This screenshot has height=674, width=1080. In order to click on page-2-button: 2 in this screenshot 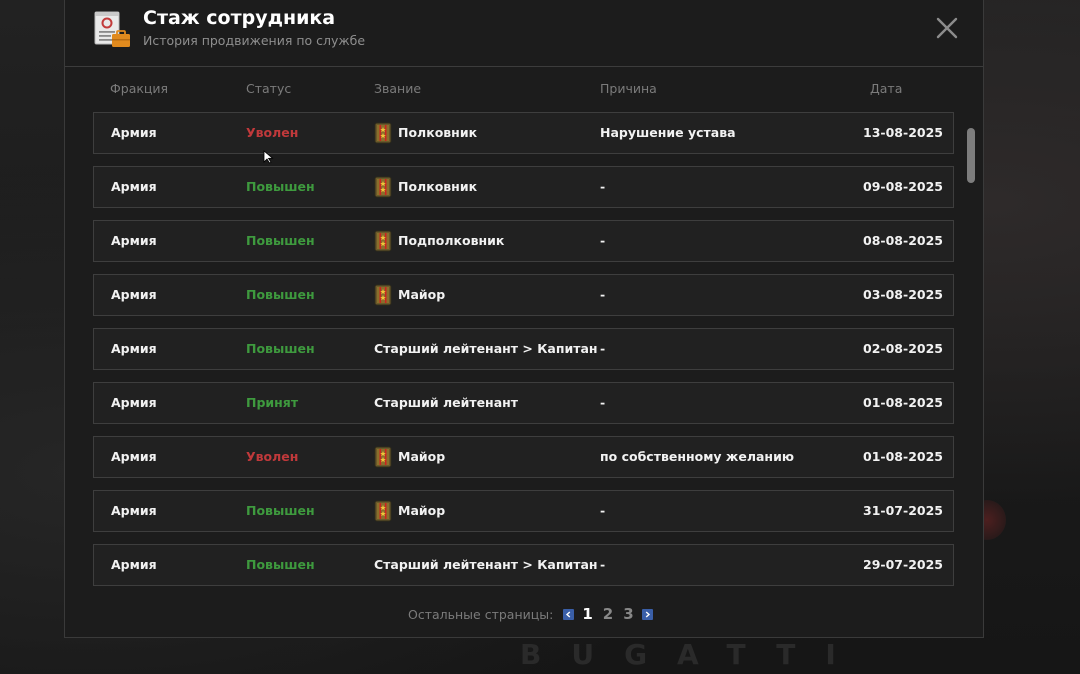, I will do `click(608, 614)`.